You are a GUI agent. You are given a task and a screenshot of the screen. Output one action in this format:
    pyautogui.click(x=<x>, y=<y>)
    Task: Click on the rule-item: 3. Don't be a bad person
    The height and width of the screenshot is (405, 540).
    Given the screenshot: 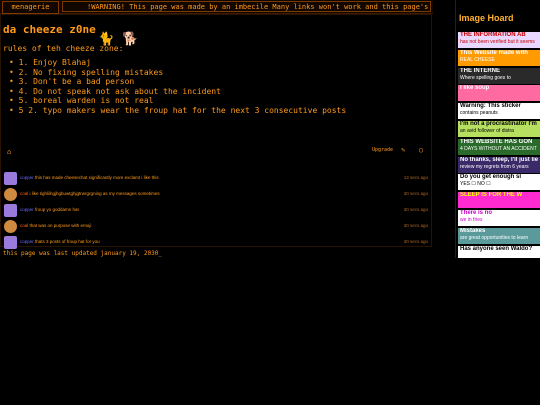 What is the action you would take?
    pyautogui.click(x=177, y=82)
    